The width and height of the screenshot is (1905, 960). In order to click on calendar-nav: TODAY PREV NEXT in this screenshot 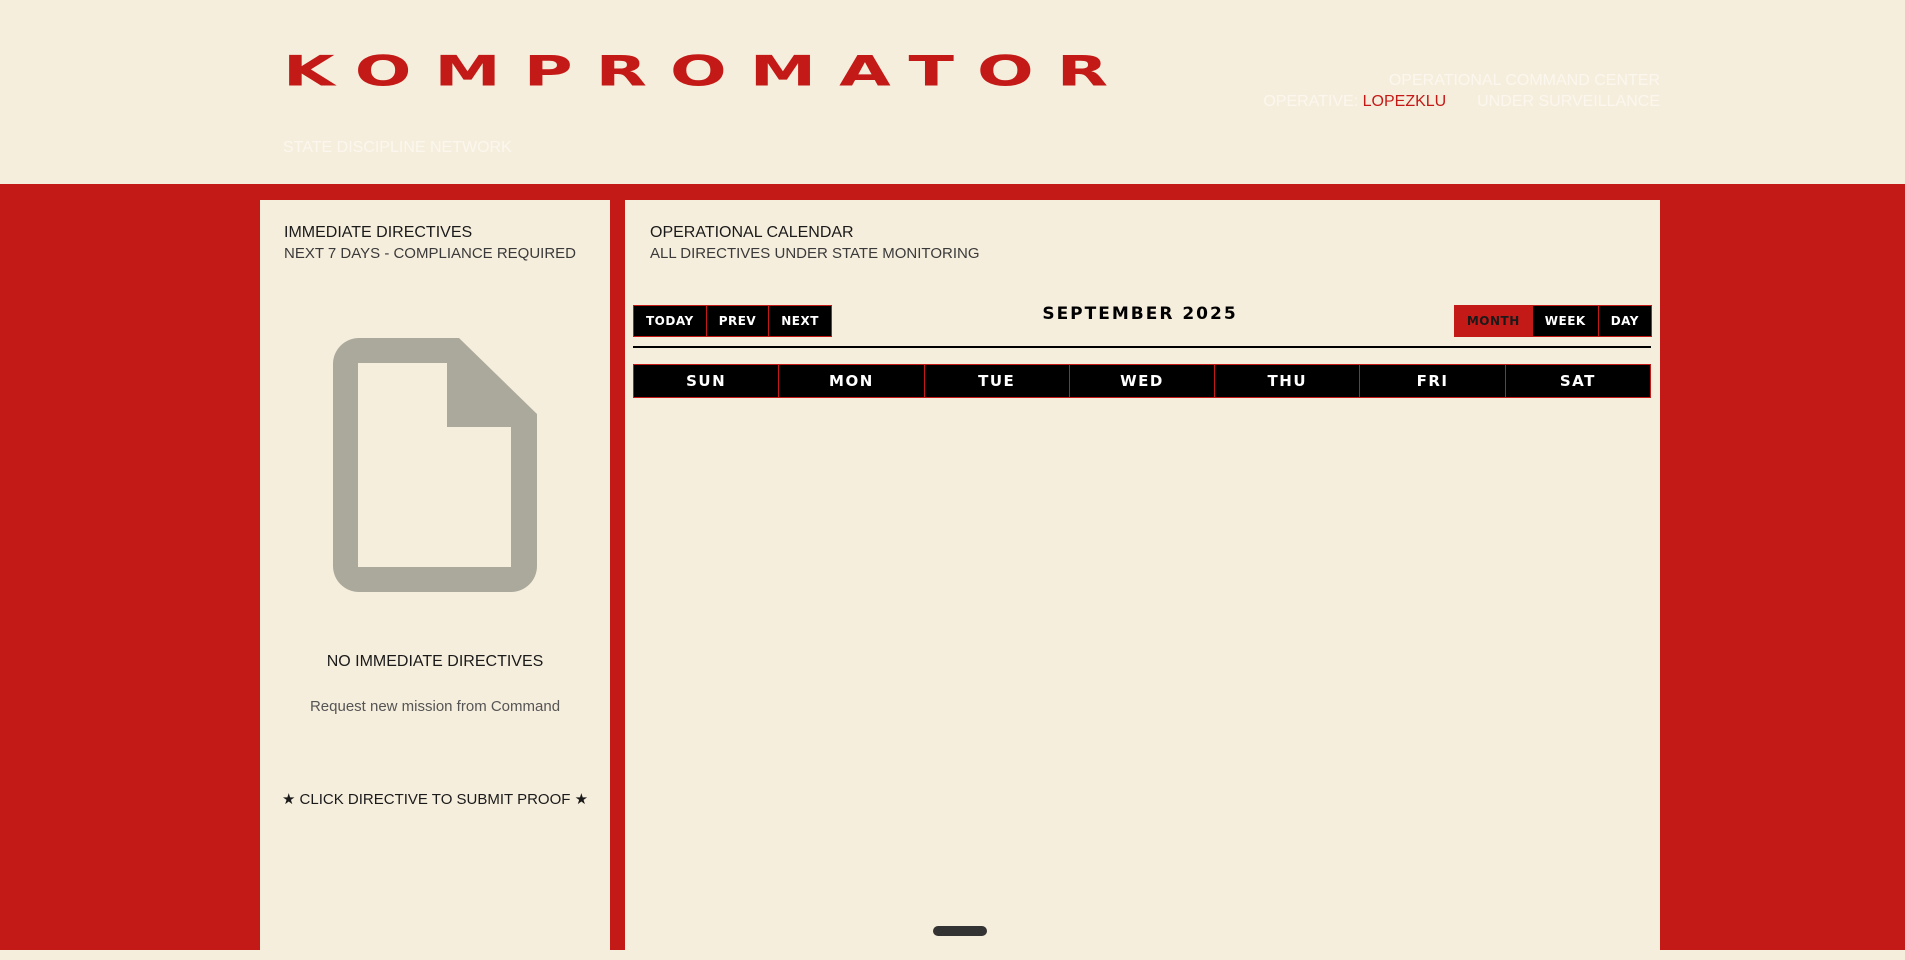, I will do `click(732, 321)`.